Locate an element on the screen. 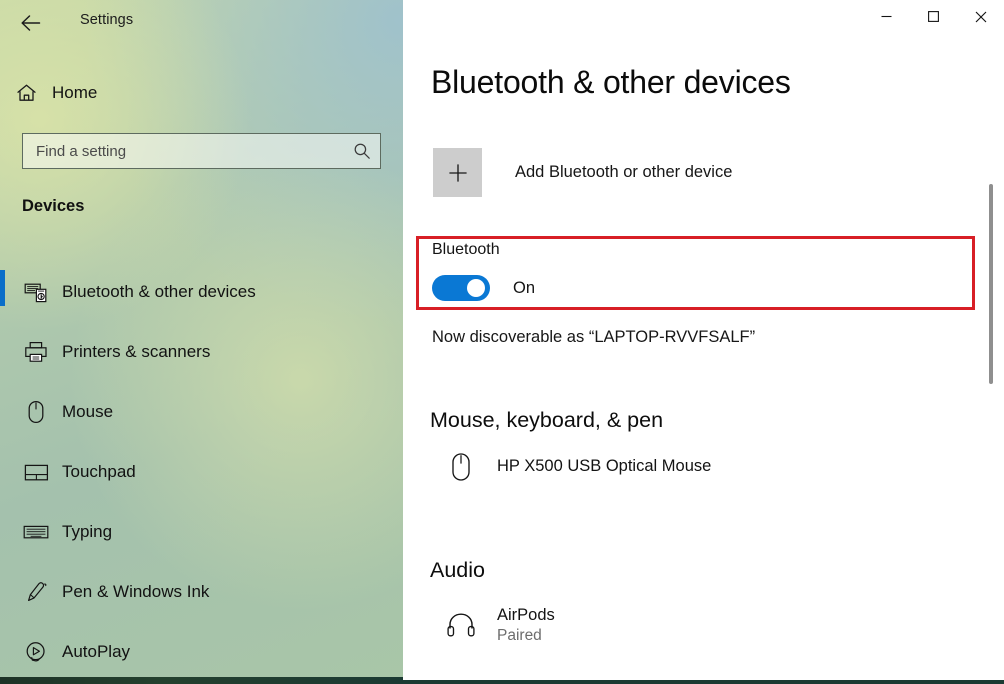 The height and width of the screenshot is (684, 1004). minimize-button is located at coordinates (886, 16).